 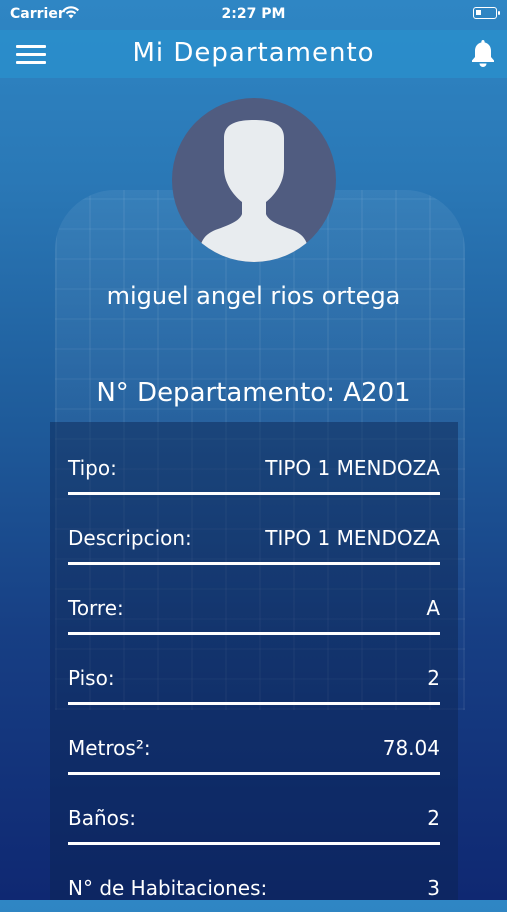 What do you see at coordinates (130, 538) in the screenshot?
I see `detail-label: Descripcion:` at bounding box center [130, 538].